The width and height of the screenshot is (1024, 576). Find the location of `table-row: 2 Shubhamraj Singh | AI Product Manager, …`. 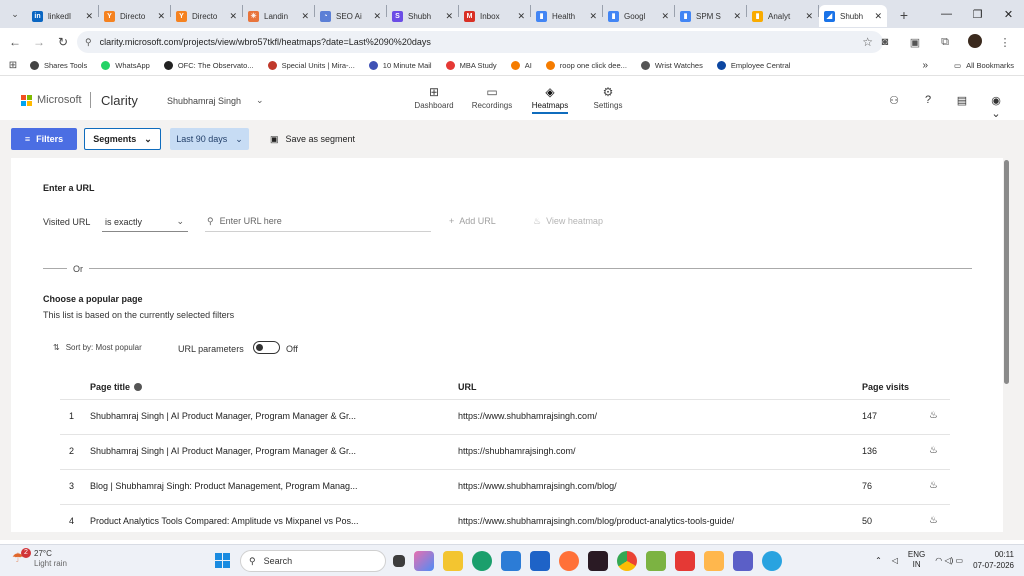

table-row: 2 Shubhamraj Singh | AI Product Manager, … is located at coordinates (505, 452).